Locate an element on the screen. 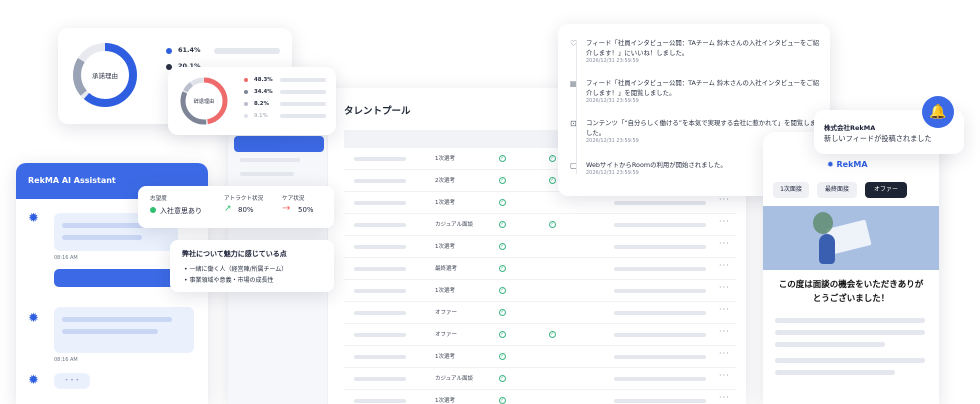  notification-message: 新しいフィードが投稿されました is located at coordinates (878, 138).